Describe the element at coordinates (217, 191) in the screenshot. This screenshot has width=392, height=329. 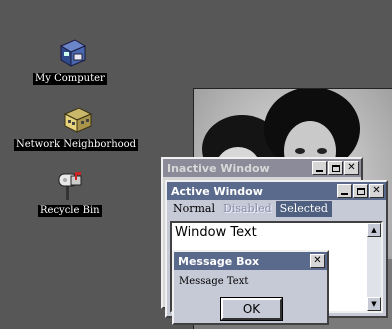
I see `window-title: Active Window` at that location.